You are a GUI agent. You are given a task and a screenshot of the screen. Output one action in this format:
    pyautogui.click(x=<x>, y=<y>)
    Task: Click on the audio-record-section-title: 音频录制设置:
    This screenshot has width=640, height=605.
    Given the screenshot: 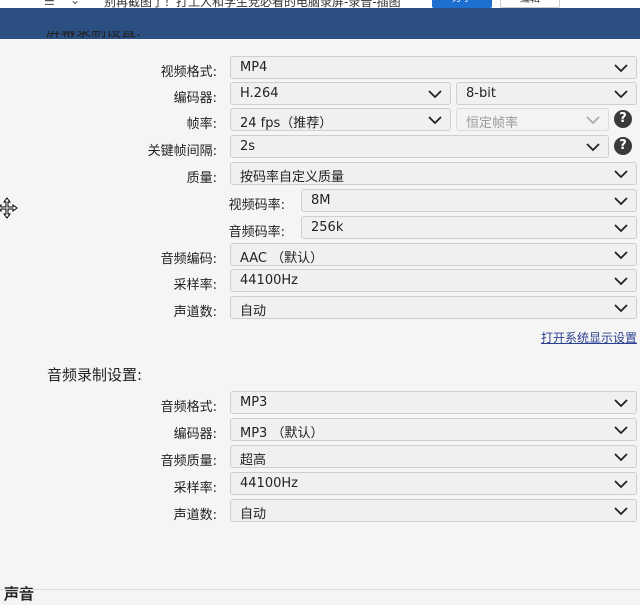 What is the action you would take?
    pyautogui.click(x=95, y=375)
    